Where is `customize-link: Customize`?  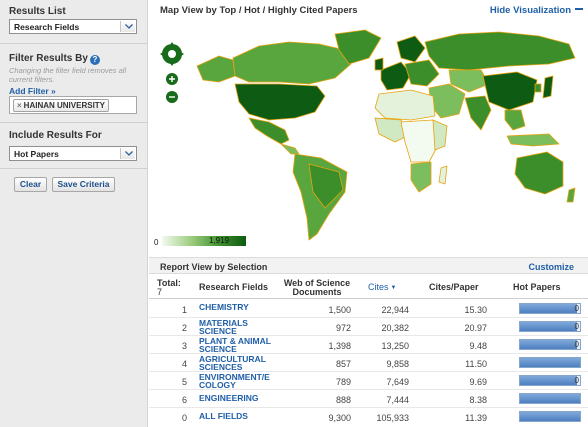
customize-link: Customize is located at coordinates (551, 267).